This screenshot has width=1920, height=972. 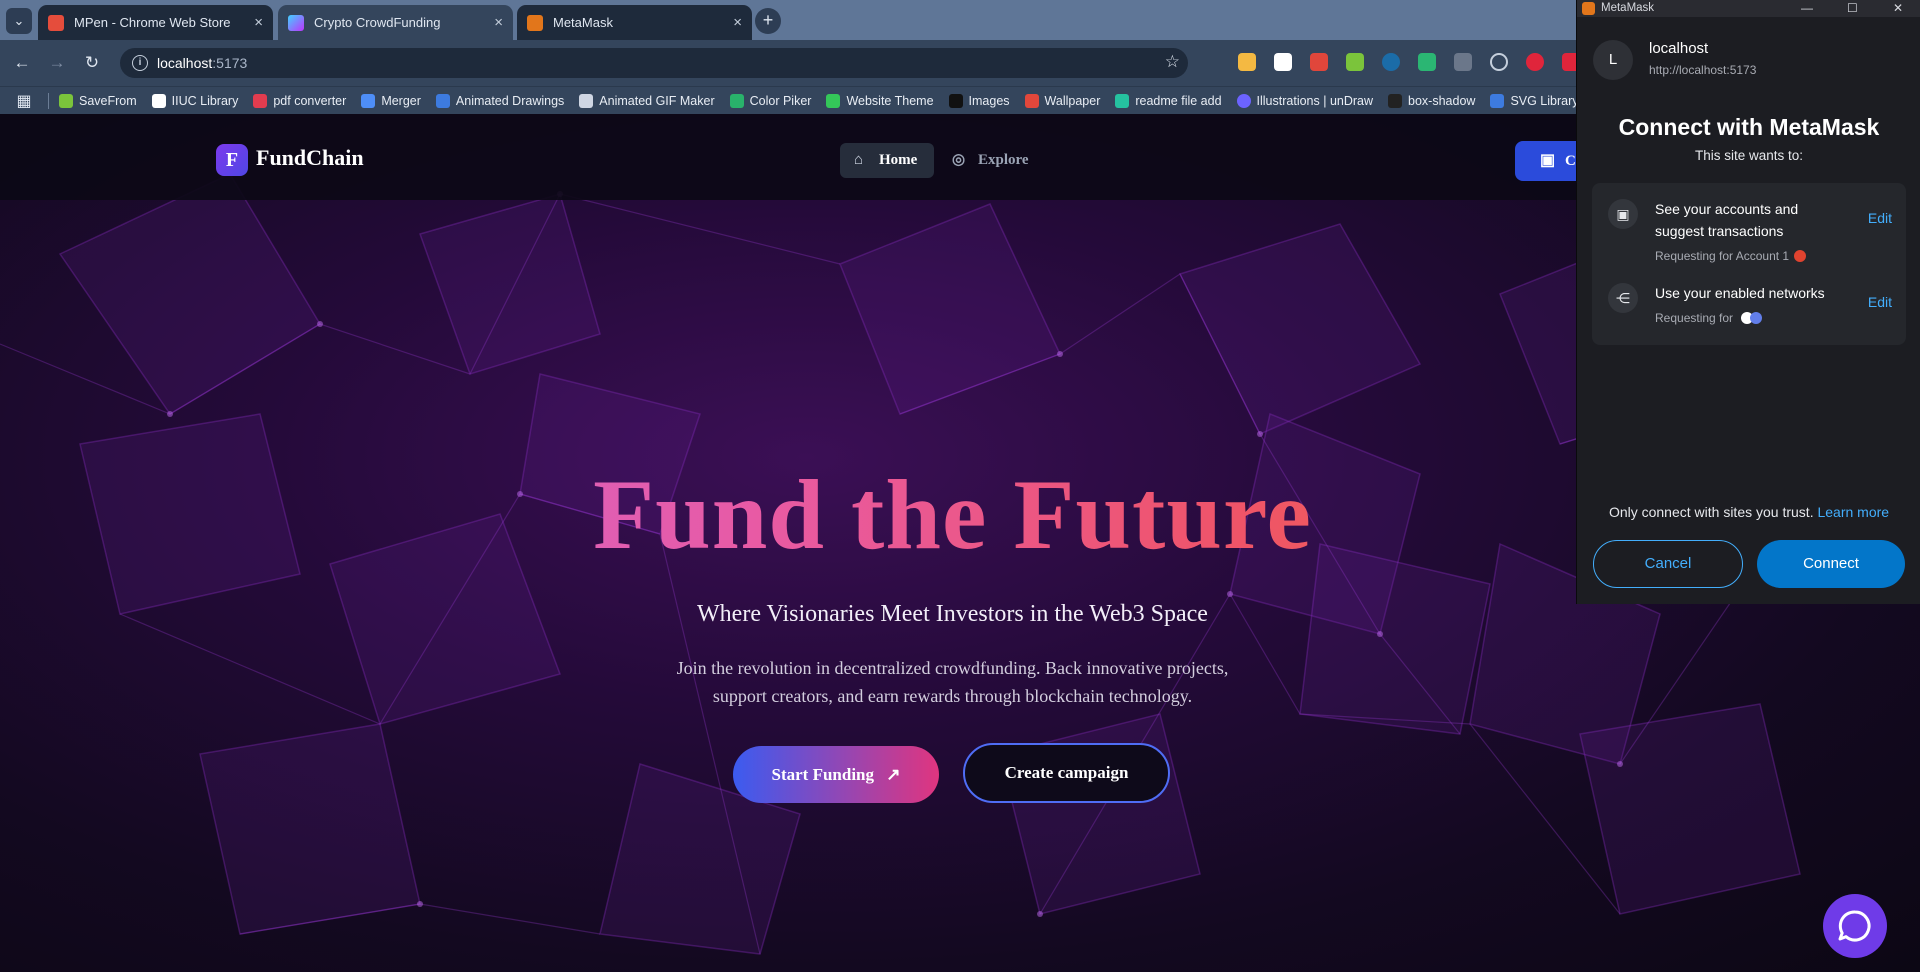 What do you see at coordinates (1570, 161) in the screenshot?
I see `connect-wallet-label: C` at bounding box center [1570, 161].